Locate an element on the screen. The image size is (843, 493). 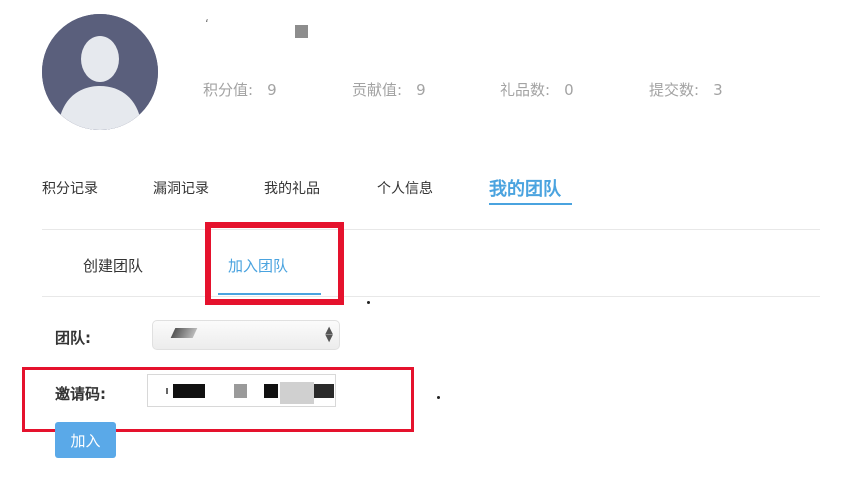
user-silhouette-icon is located at coordinates (100, 72).